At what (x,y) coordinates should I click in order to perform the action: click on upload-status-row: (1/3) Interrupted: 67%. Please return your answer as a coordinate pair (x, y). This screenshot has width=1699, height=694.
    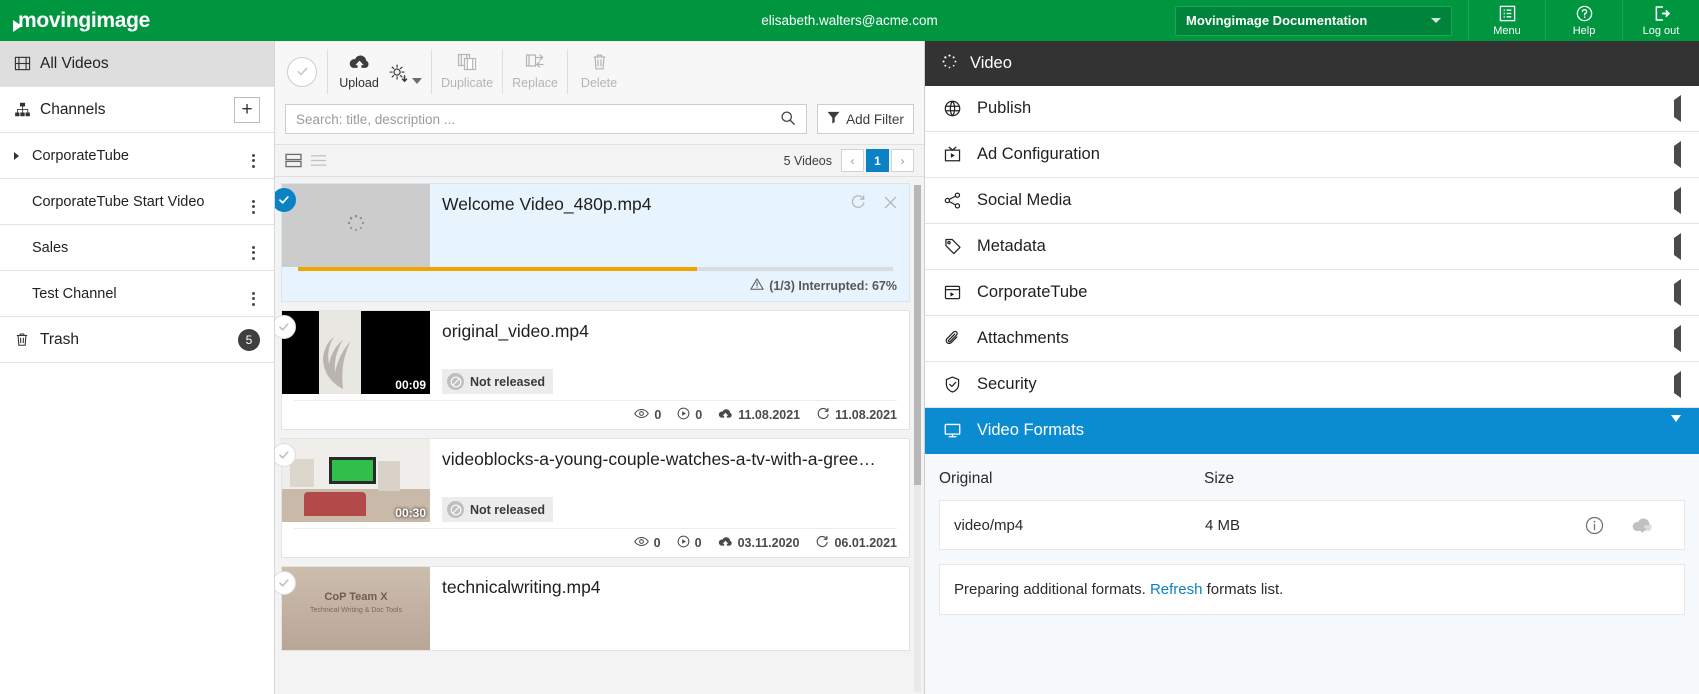
    Looking at the image, I should click on (595, 286).